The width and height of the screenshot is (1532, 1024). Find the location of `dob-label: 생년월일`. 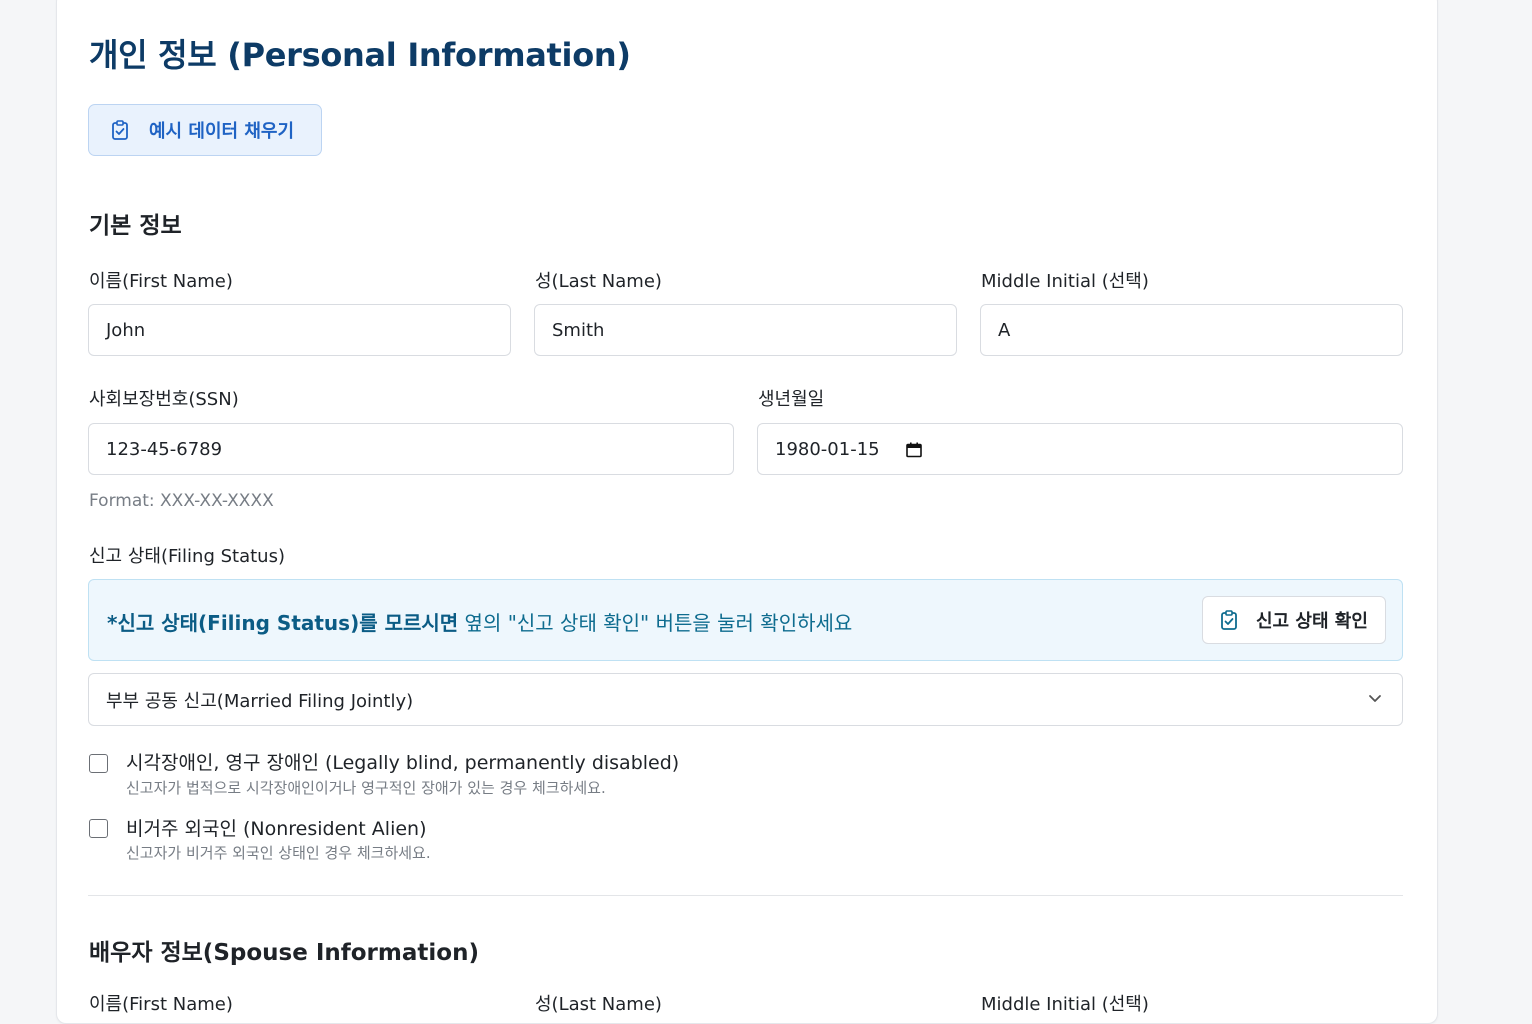

dob-label: 생년월일 is located at coordinates (791, 399).